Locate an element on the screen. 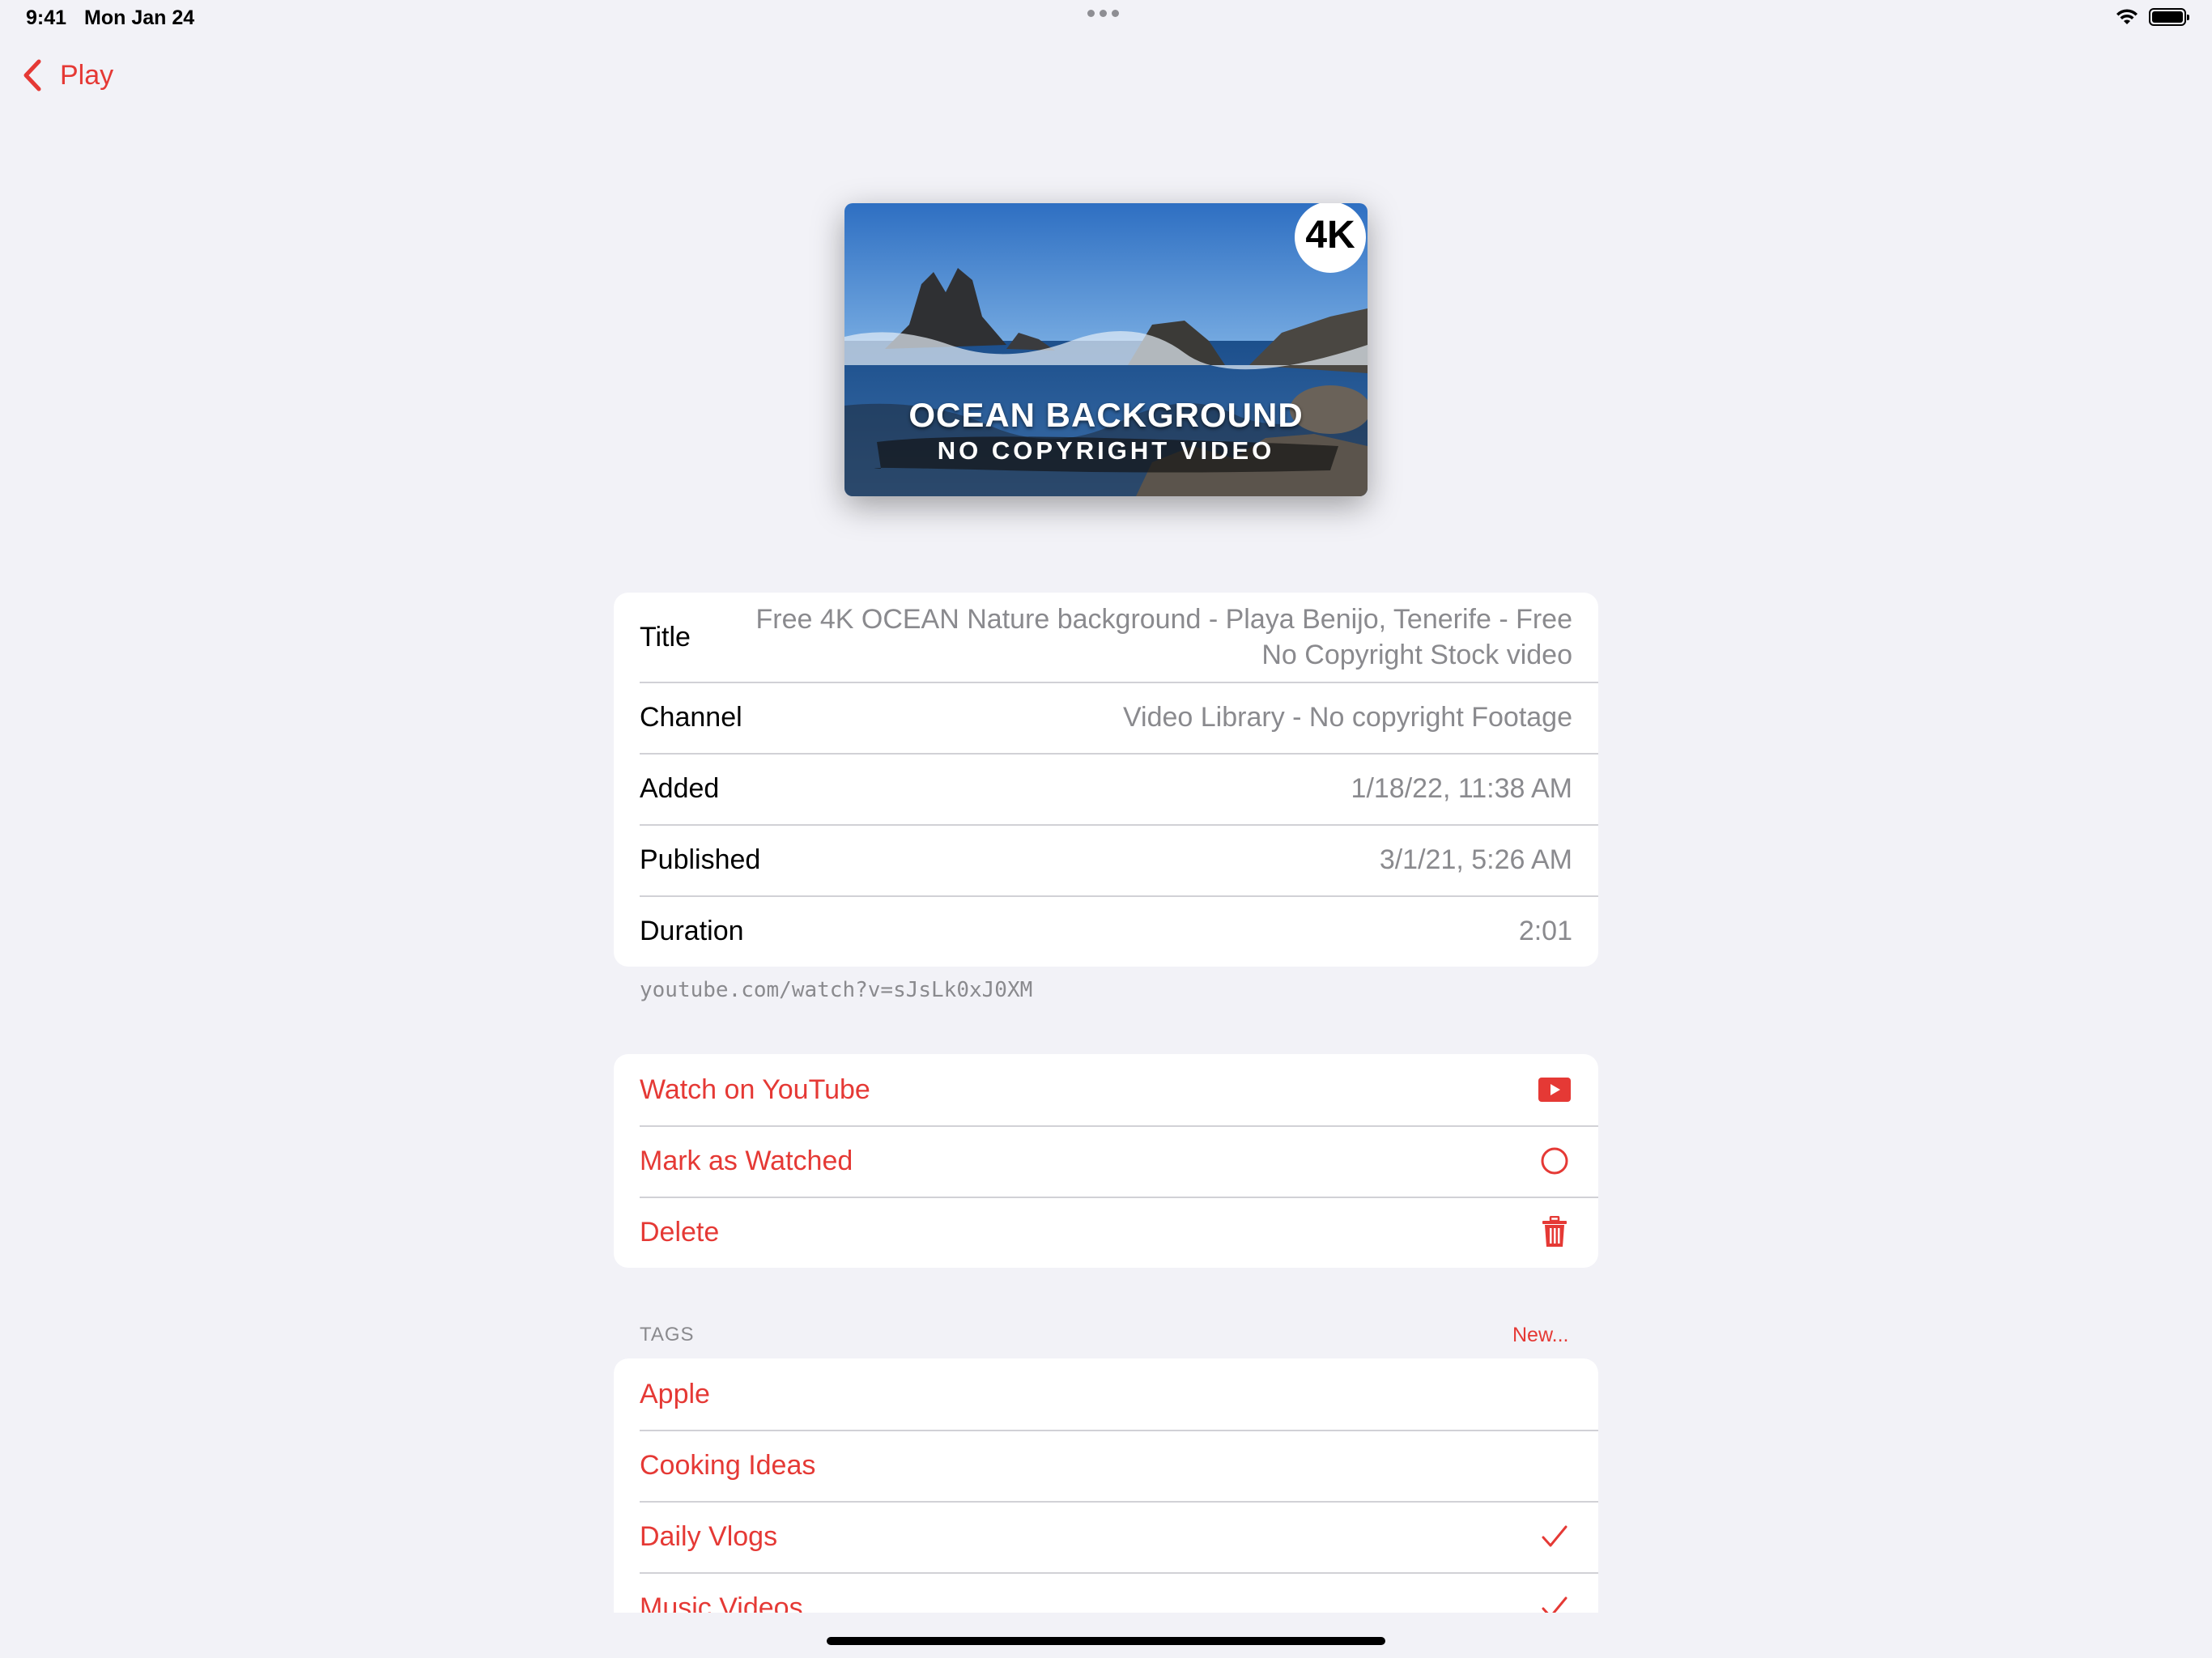 The image size is (2212, 1658). actions-list: Watch on YouTube Mark as Watched Delete is located at coordinates (1106, 1161).